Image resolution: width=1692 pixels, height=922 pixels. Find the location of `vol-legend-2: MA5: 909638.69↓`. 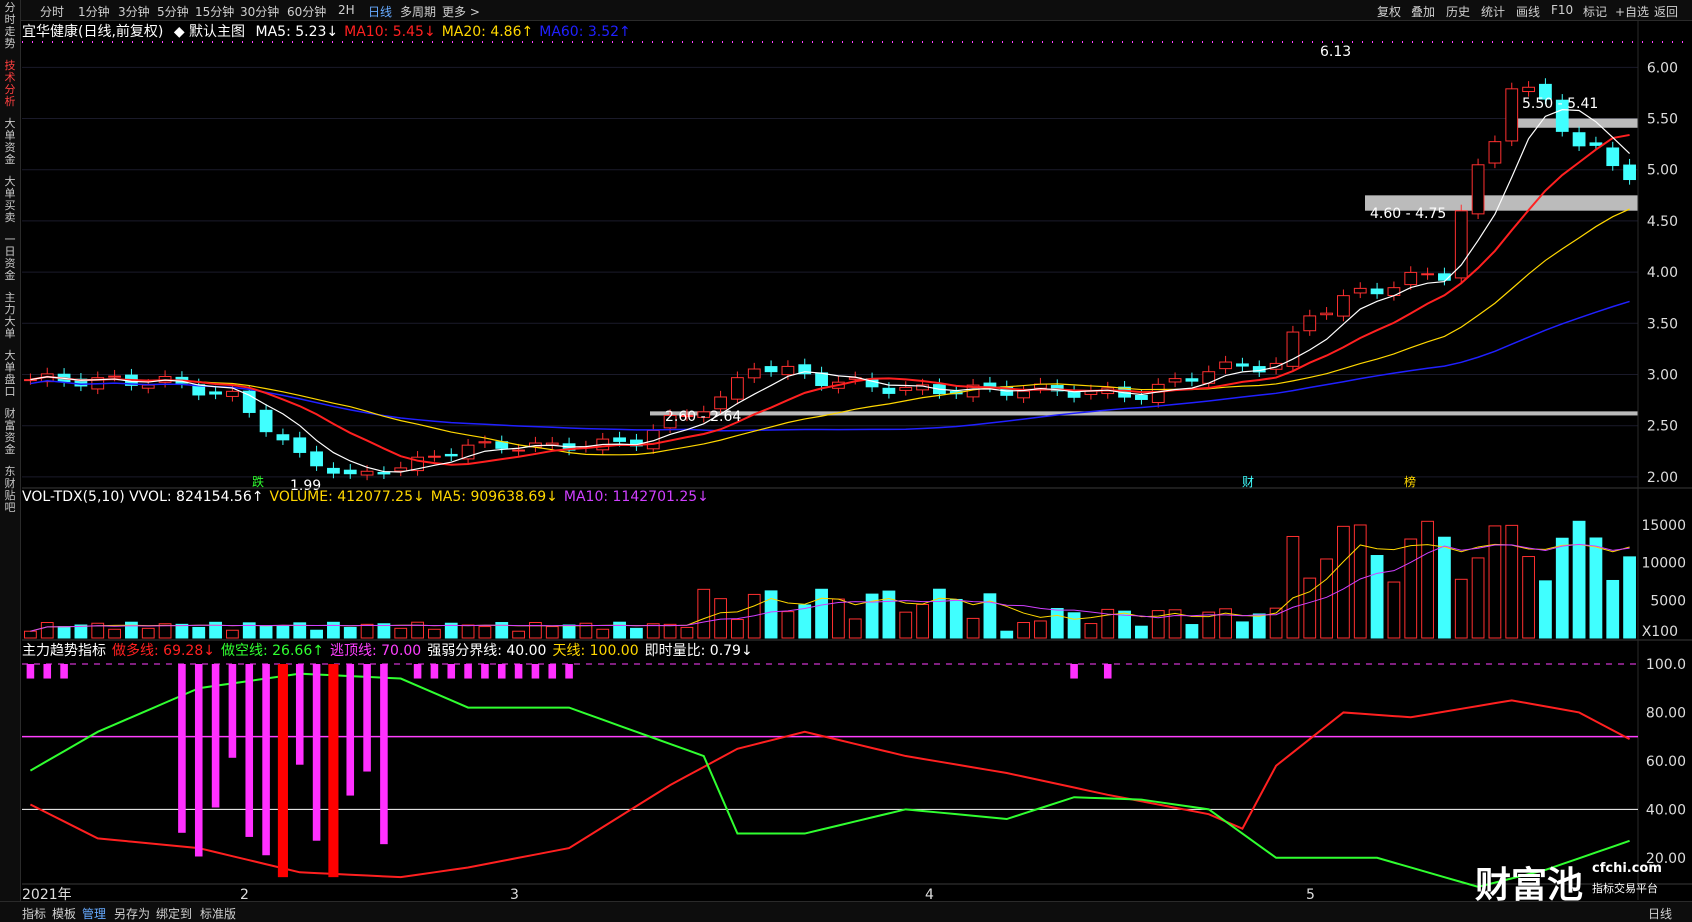

vol-legend-2: MA5: 909638.69↓ is located at coordinates (494, 497).